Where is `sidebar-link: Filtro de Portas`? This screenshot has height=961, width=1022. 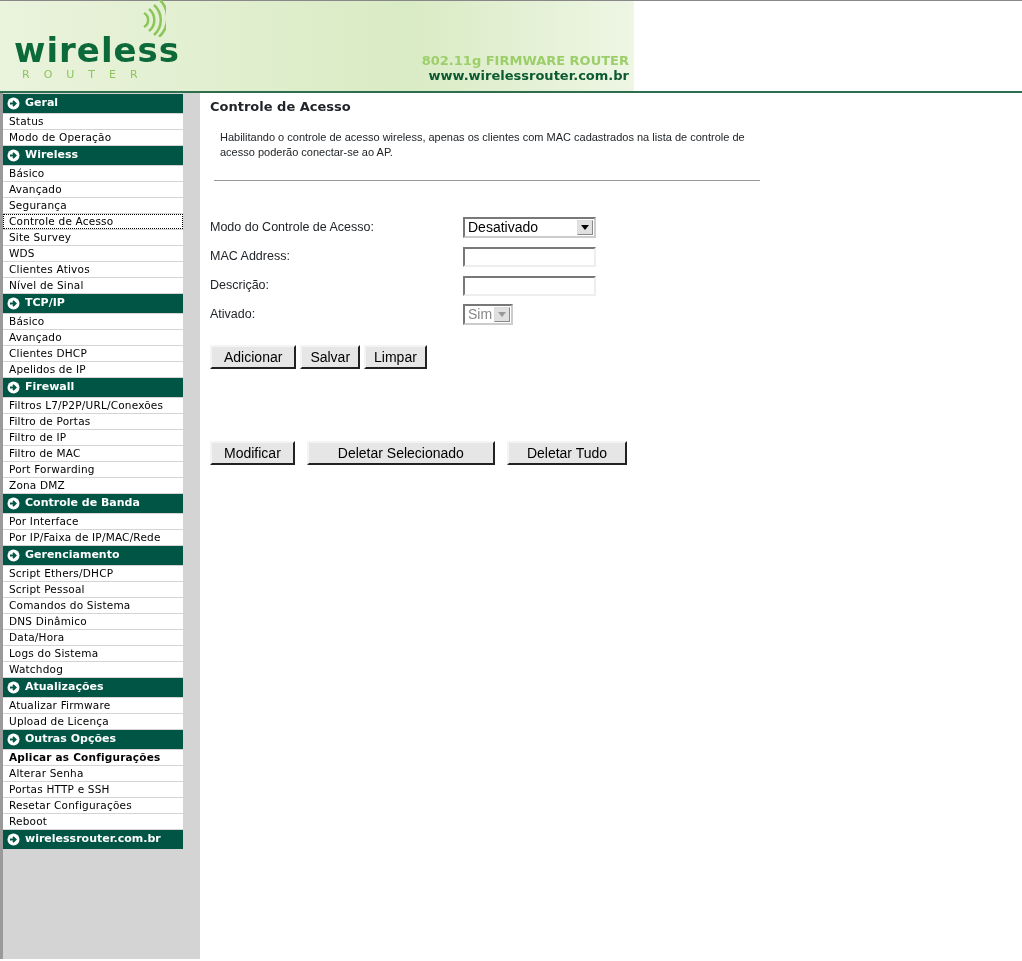 sidebar-link: Filtro de Portas is located at coordinates (93, 421).